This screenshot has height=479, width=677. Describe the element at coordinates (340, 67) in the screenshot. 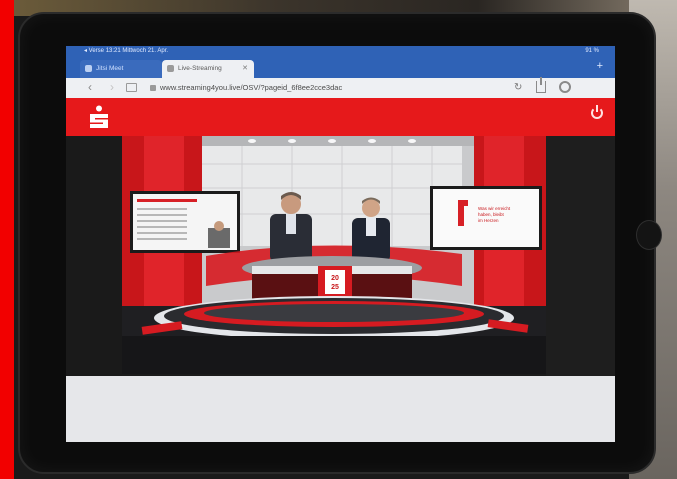

I see `browser-tab-strip: Jitsi Meet Live-Streaming ✕ +` at that location.